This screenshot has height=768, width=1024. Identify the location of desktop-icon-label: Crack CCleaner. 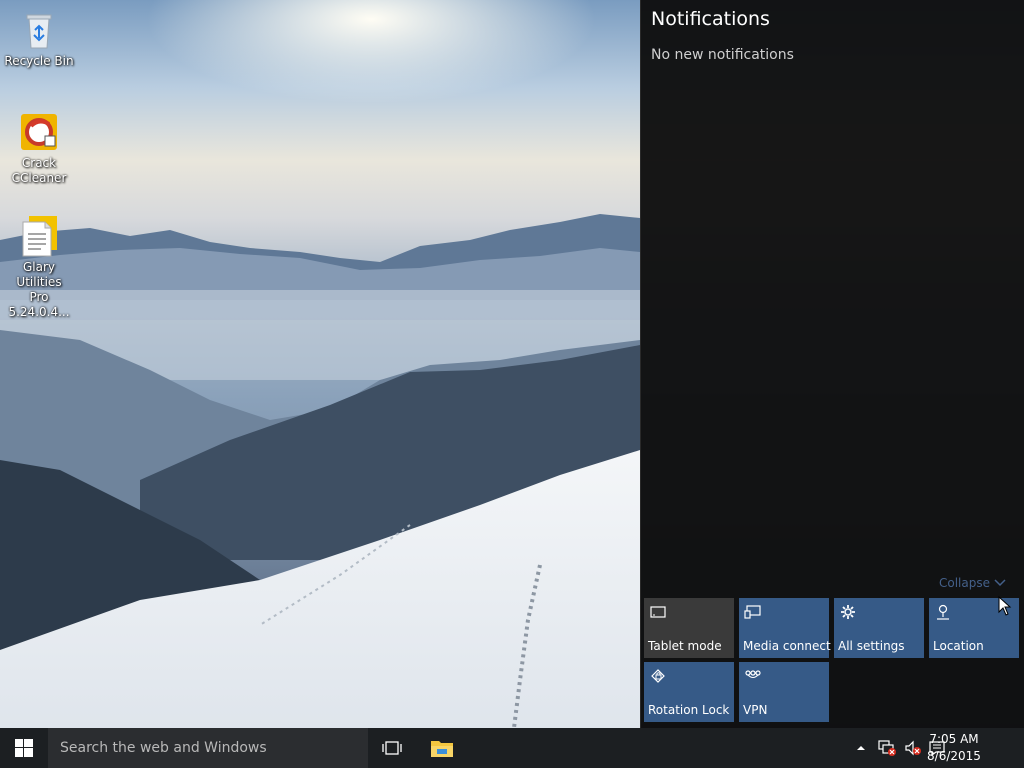
(39, 170).